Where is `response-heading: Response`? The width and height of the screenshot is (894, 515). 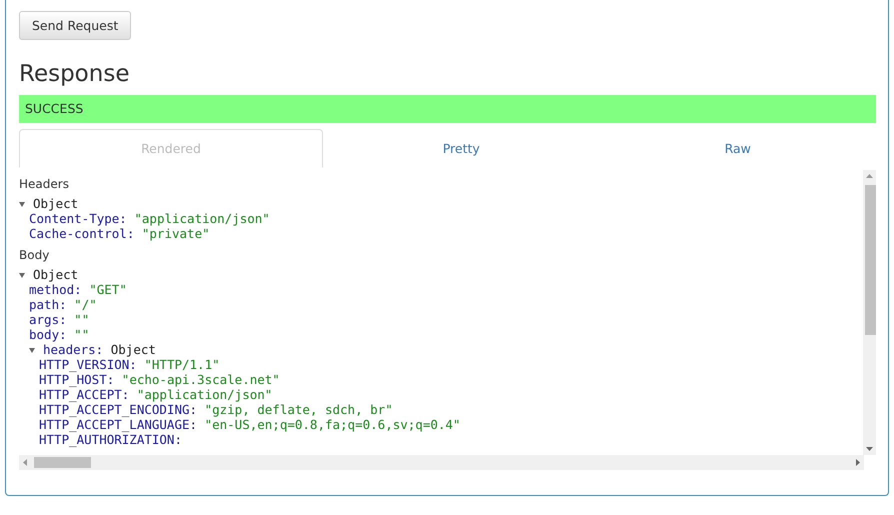
response-heading: Response is located at coordinates (74, 74).